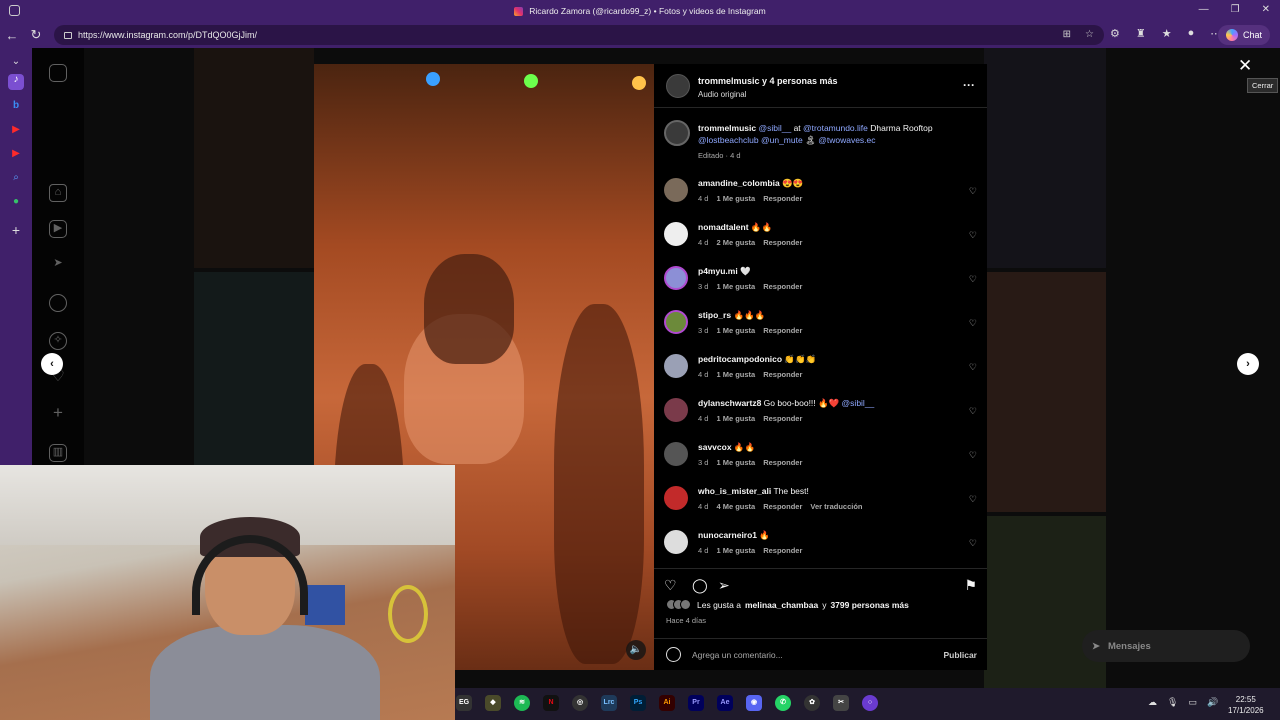 Image resolution: width=1280 pixels, height=720 pixels. I want to click on sidebar-add-icon: +, so click(16, 230).